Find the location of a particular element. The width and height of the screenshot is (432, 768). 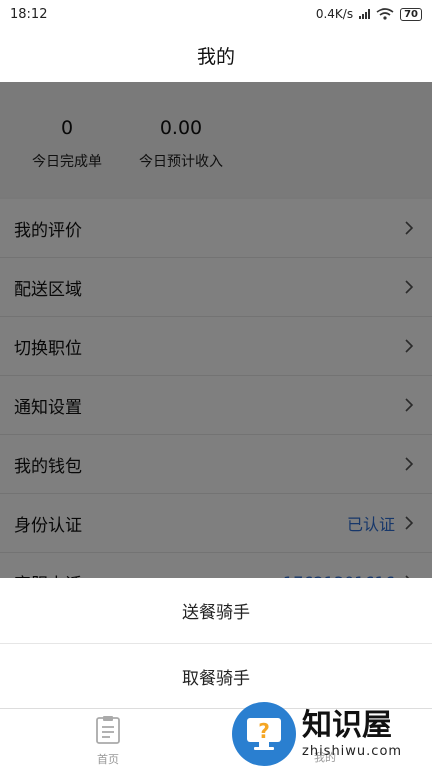

watermark-title: 知识屋 is located at coordinates (347, 725).